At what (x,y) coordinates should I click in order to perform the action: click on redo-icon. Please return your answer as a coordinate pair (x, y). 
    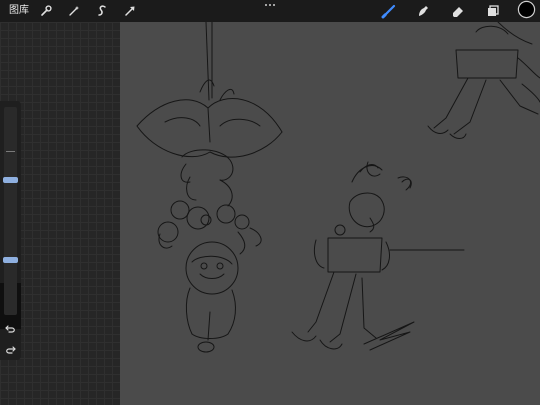
    Looking at the image, I should click on (10, 347).